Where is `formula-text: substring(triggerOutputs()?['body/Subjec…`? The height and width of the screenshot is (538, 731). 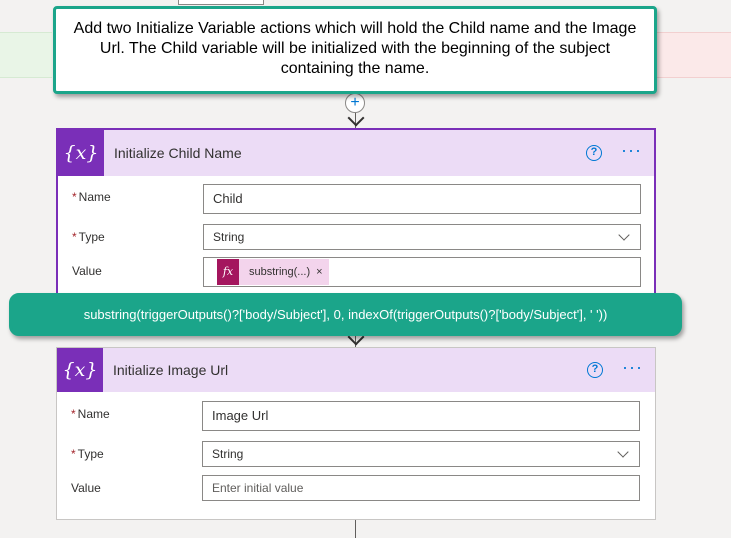 formula-text: substring(triggerOutputs()?['body/Subjec… is located at coordinates (345, 314).